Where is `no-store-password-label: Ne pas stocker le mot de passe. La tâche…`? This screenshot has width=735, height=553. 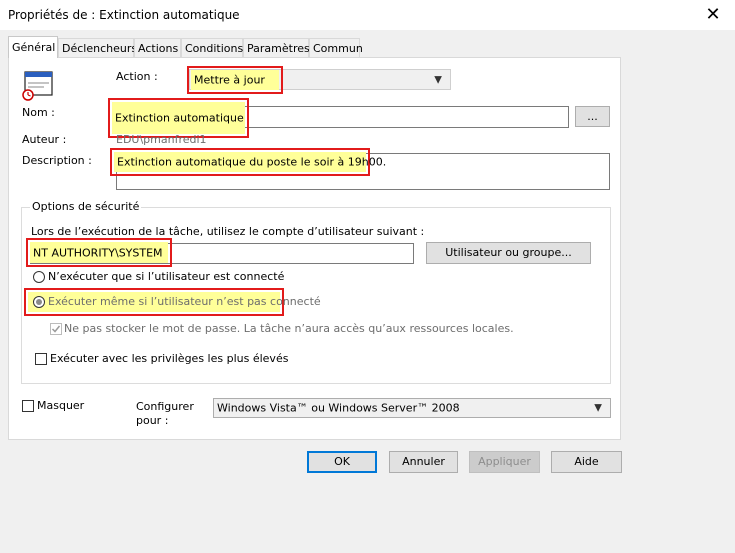
no-store-password-label: Ne pas stocker le mot de passe. La tâche… is located at coordinates (289, 328).